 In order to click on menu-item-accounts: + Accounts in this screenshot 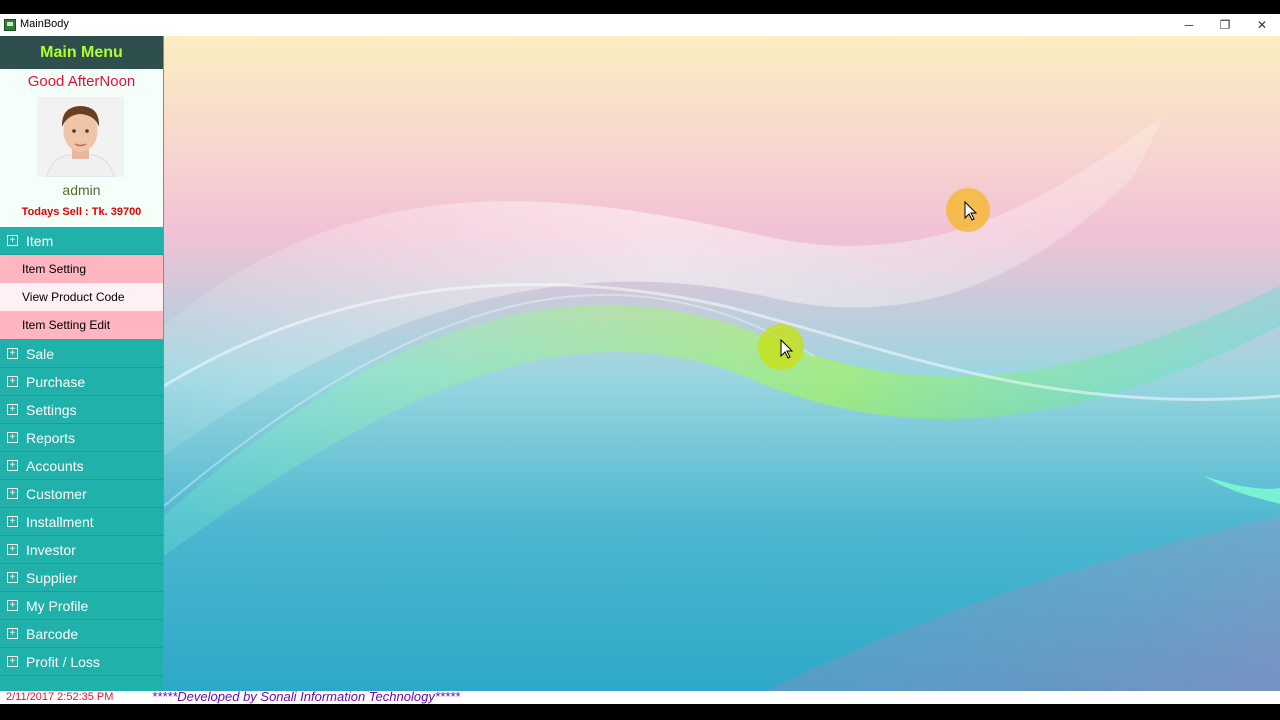, I will do `click(81, 466)`.